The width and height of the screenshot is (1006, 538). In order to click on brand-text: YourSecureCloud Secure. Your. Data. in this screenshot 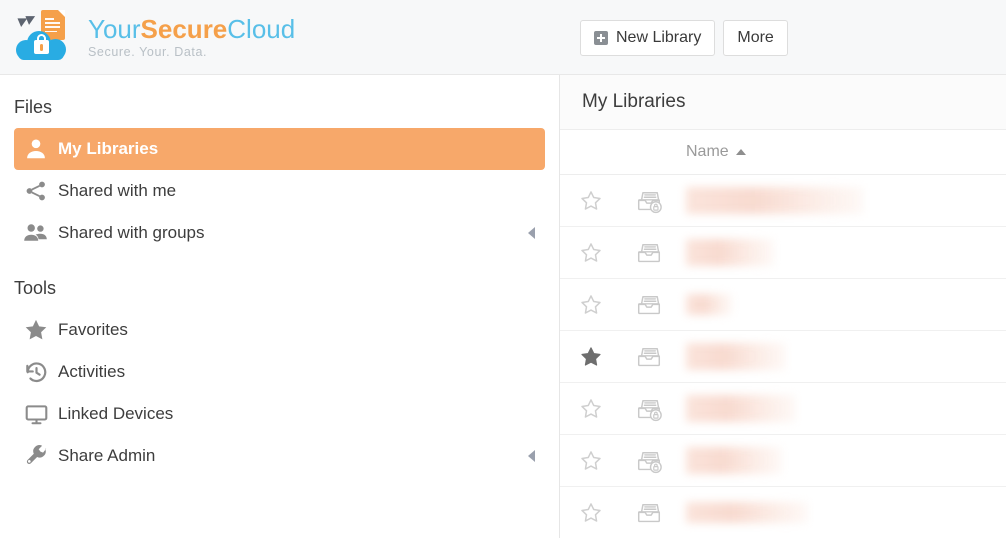, I will do `click(191, 37)`.